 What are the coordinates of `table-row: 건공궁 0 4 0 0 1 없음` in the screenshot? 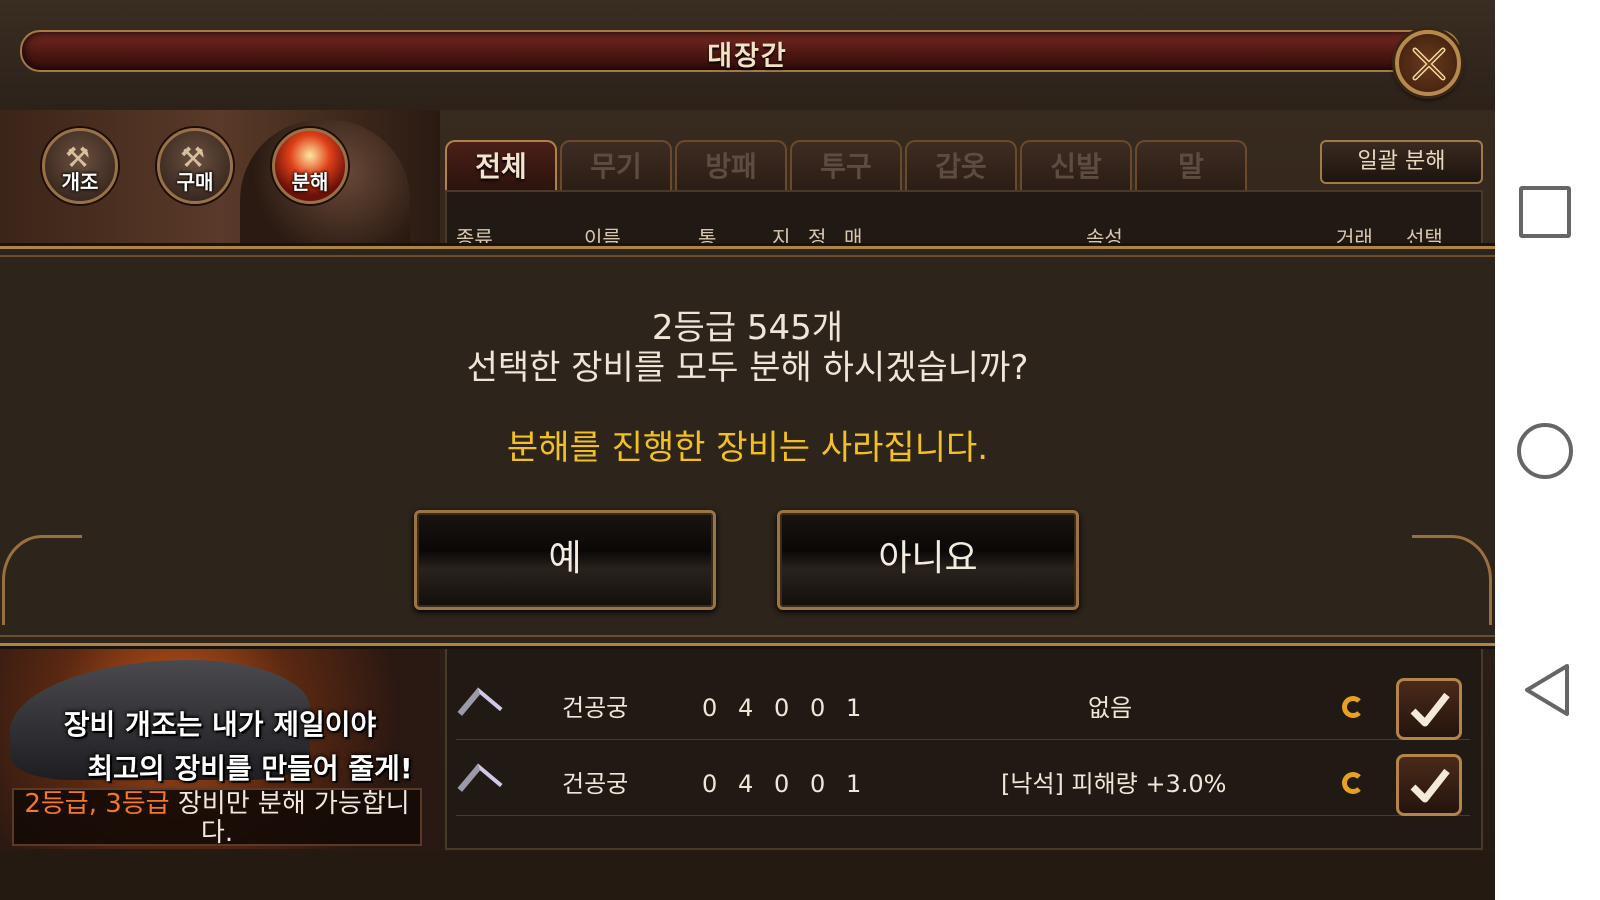 It's located at (963, 708).